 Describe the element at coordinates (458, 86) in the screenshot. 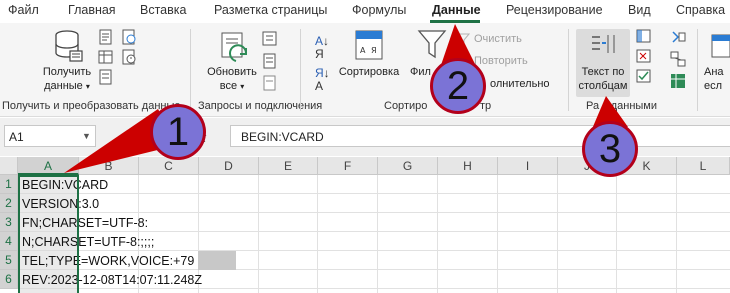

I see `annotation-badge-2: 2` at that location.